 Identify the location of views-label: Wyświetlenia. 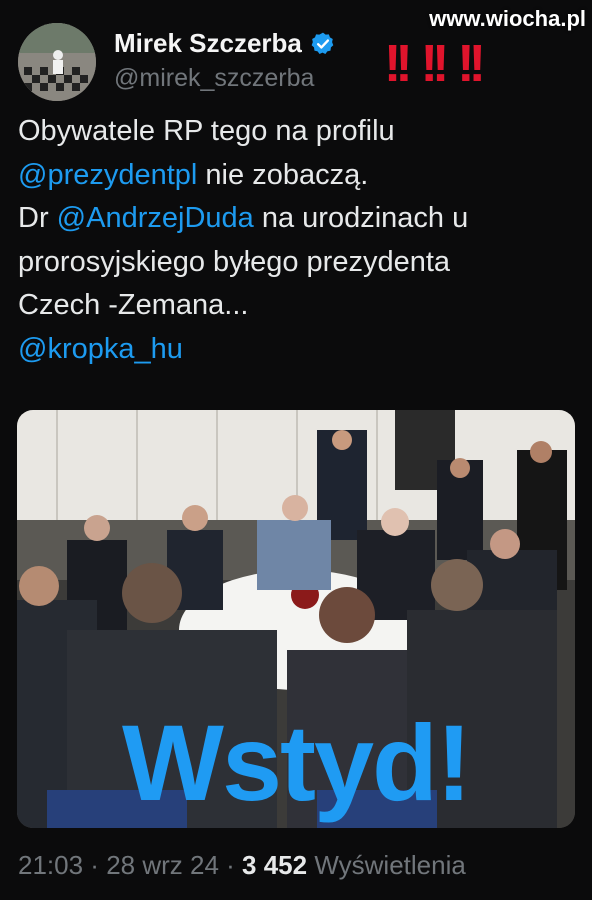
(386, 865).